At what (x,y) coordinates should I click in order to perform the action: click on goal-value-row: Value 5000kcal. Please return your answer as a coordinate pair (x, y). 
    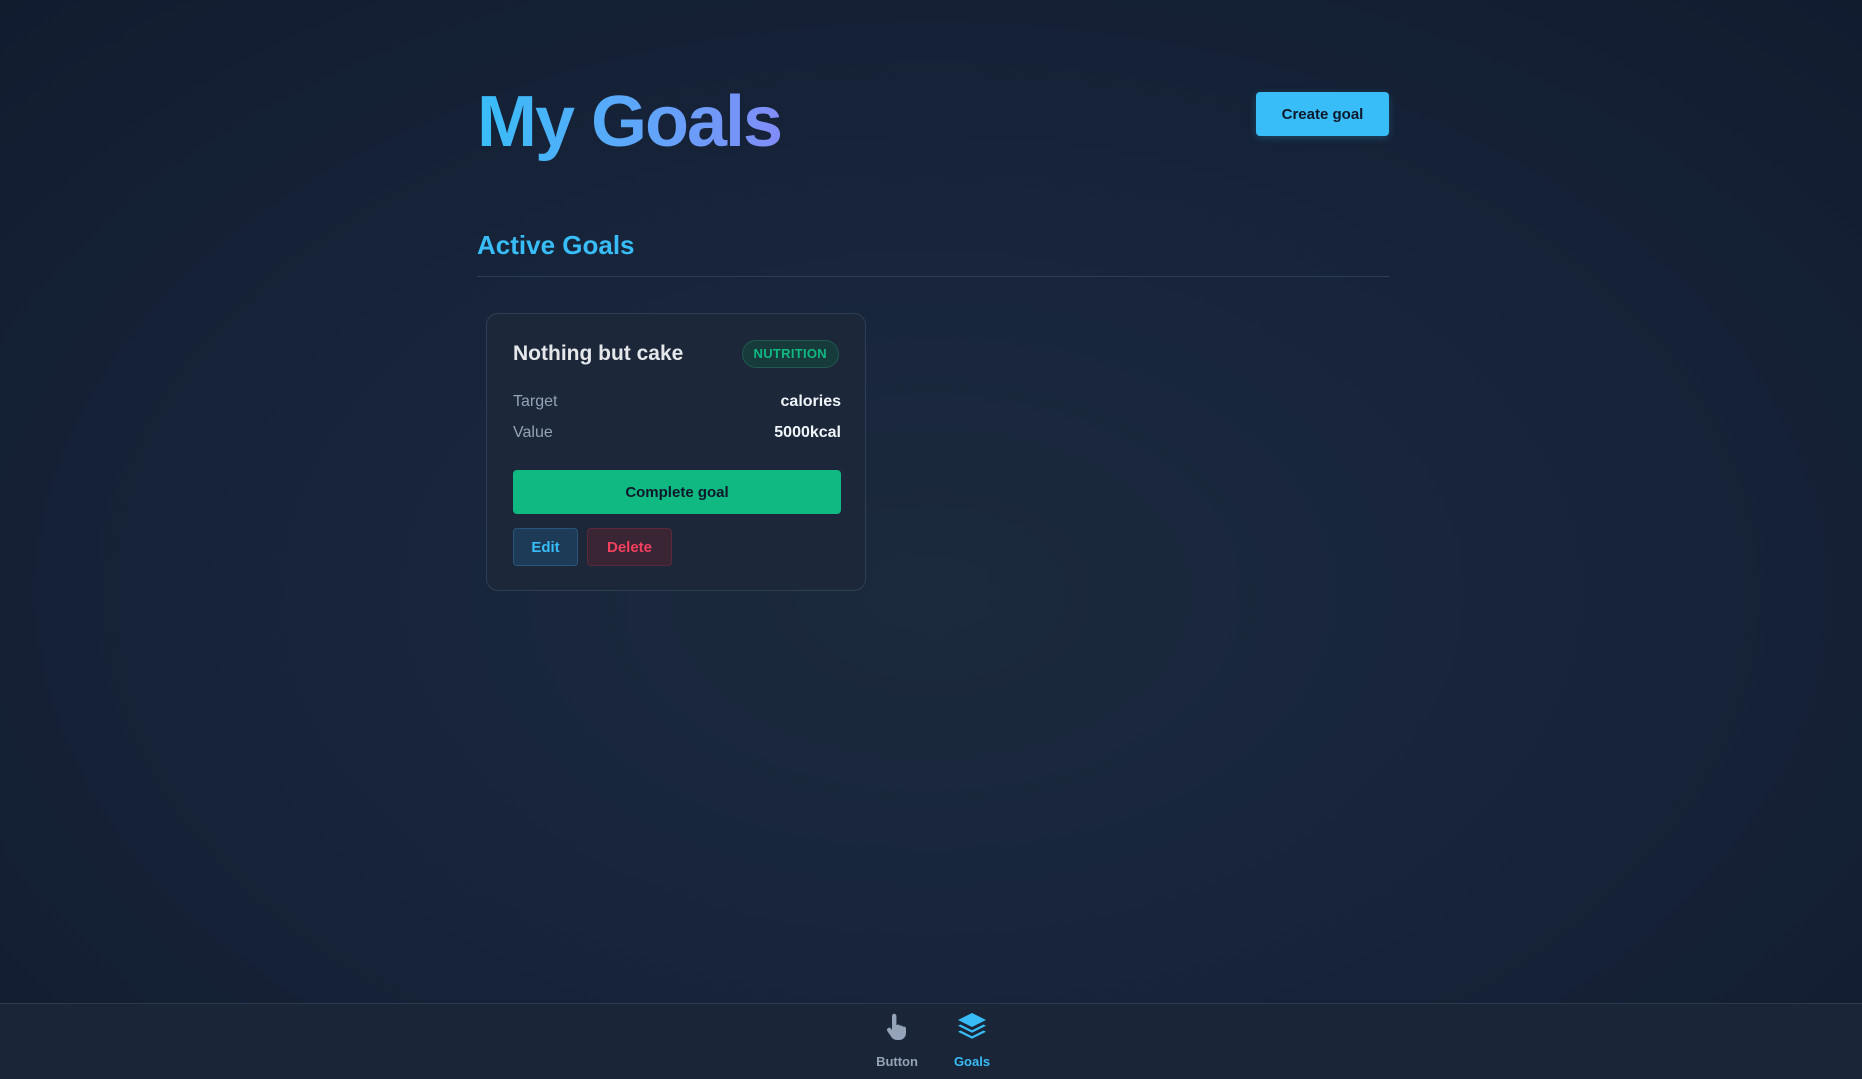
    Looking at the image, I should click on (677, 435).